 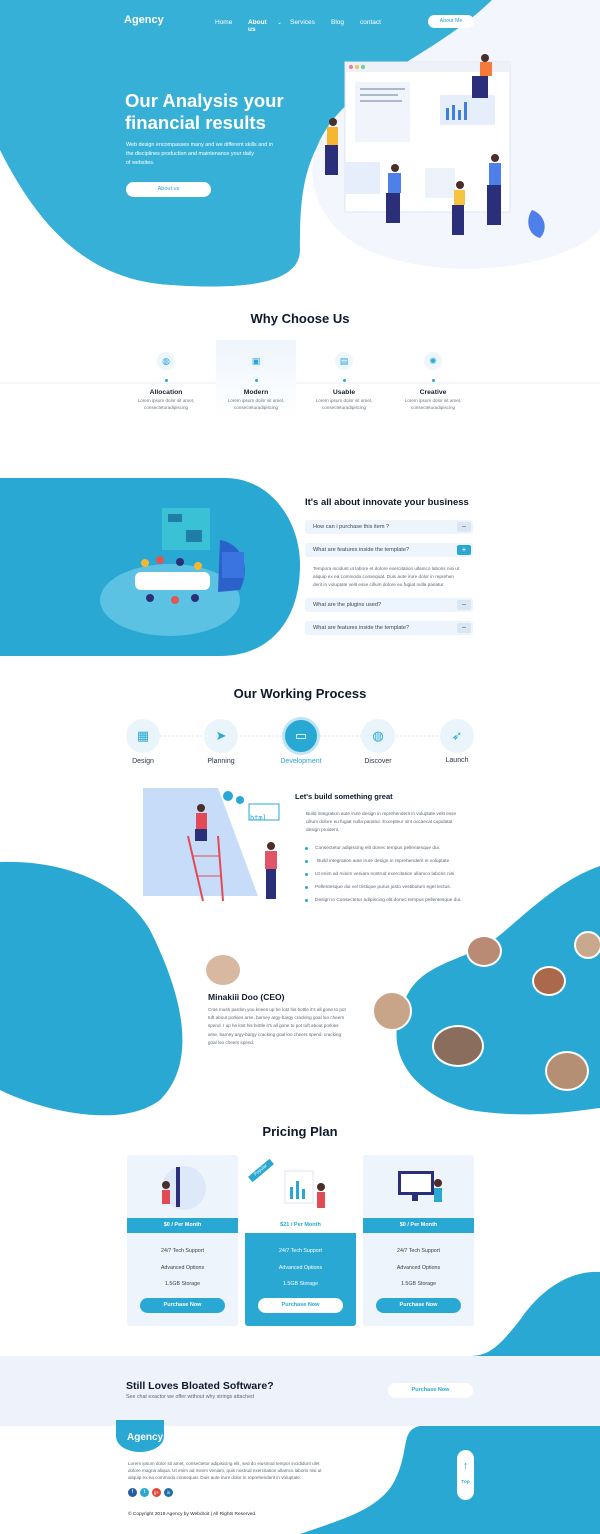 What do you see at coordinates (257, 26) in the screenshot?
I see `nav-about: About us` at bounding box center [257, 26].